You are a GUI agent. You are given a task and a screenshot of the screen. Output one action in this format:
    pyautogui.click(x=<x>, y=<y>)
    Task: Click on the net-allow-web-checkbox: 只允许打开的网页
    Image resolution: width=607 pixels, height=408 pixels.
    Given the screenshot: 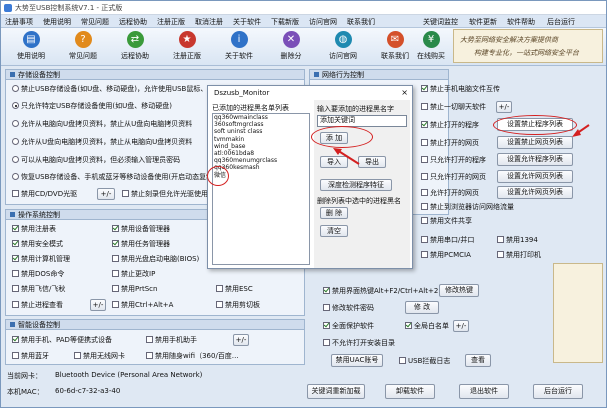 What is the action you would take?
    pyautogui.click(x=453, y=177)
    